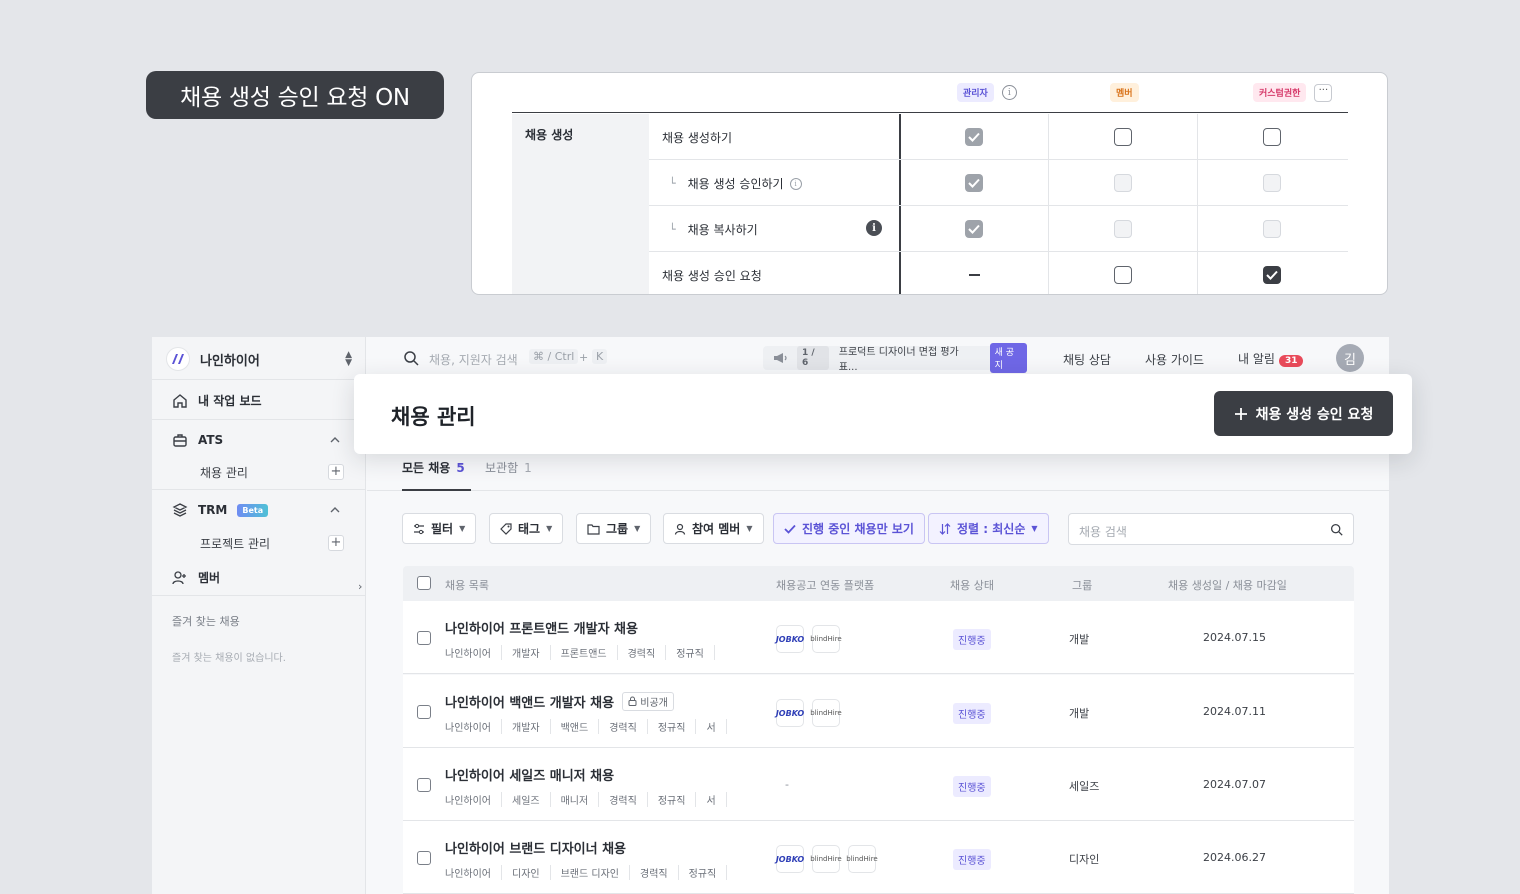 Image resolution: width=1520 pixels, height=894 pixels. What do you see at coordinates (529, 529) in the screenshot?
I see `filter-label: 태그` at bounding box center [529, 529].